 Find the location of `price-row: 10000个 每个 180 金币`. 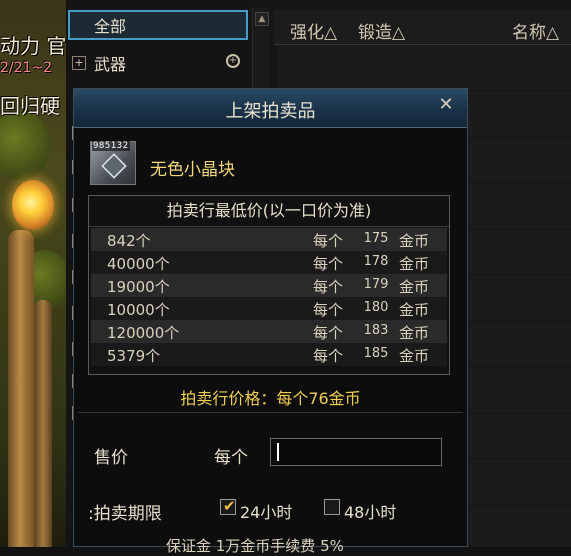

price-row: 10000个 每个 180 金币 is located at coordinates (269, 308).